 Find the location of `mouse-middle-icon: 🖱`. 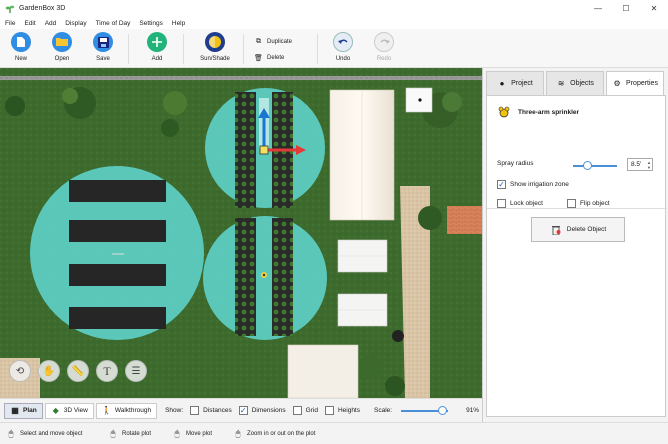

mouse-middle-icon: 🖱 is located at coordinates (177, 433).